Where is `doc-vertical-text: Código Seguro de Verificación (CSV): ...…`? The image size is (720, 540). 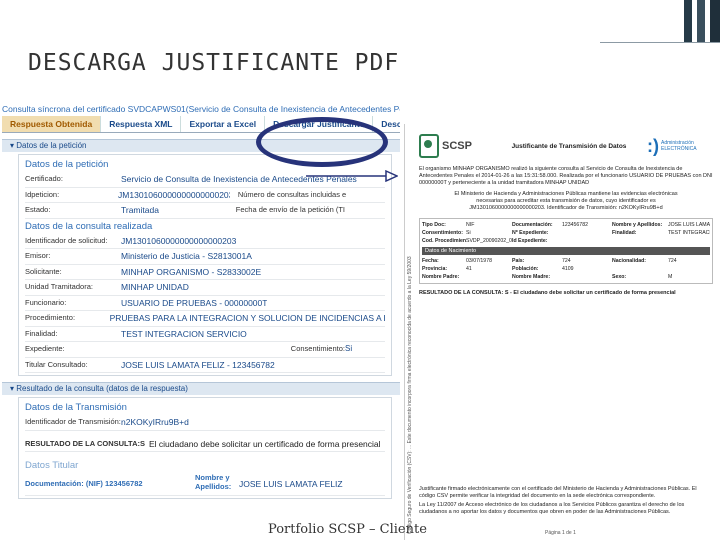 doc-vertical-text: Código Seguro de Verificación (CSV): ...… is located at coordinates (410, 395).